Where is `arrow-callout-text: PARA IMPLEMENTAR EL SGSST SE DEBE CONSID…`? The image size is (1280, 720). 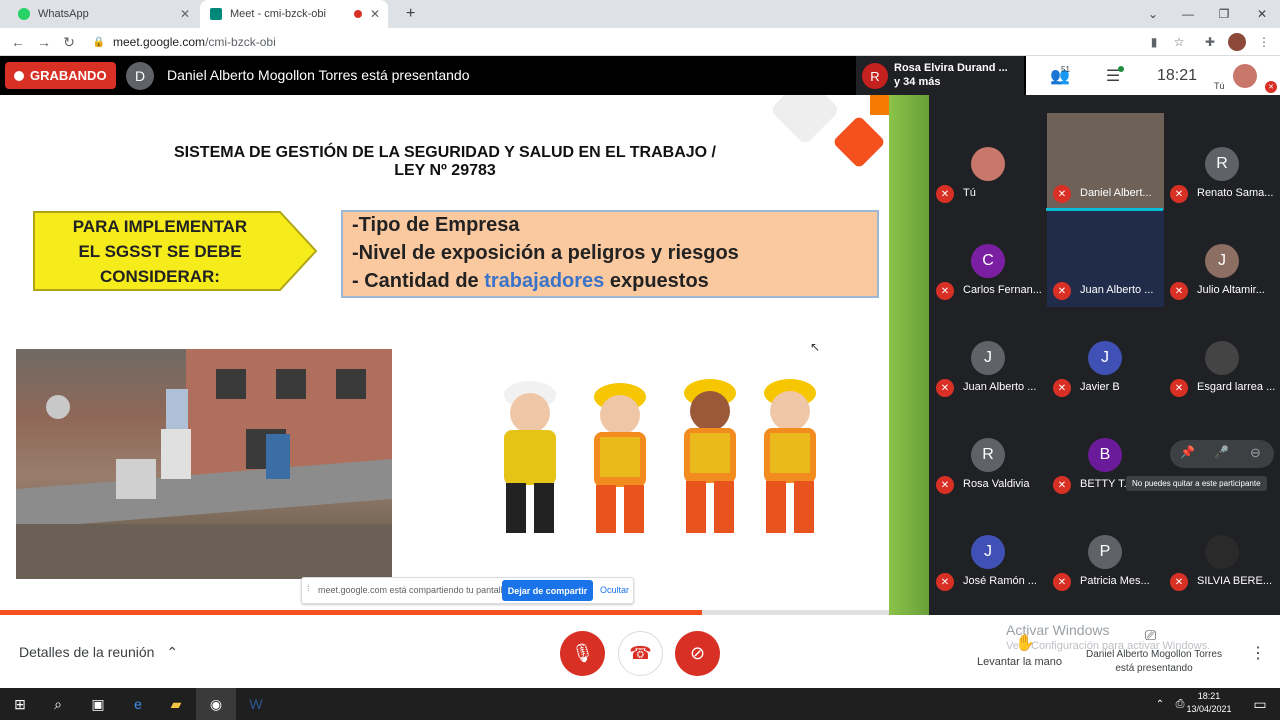 arrow-callout-text: PARA IMPLEMENTAR EL SGSST SE DEBE CONSID… is located at coordinates (160, 251).